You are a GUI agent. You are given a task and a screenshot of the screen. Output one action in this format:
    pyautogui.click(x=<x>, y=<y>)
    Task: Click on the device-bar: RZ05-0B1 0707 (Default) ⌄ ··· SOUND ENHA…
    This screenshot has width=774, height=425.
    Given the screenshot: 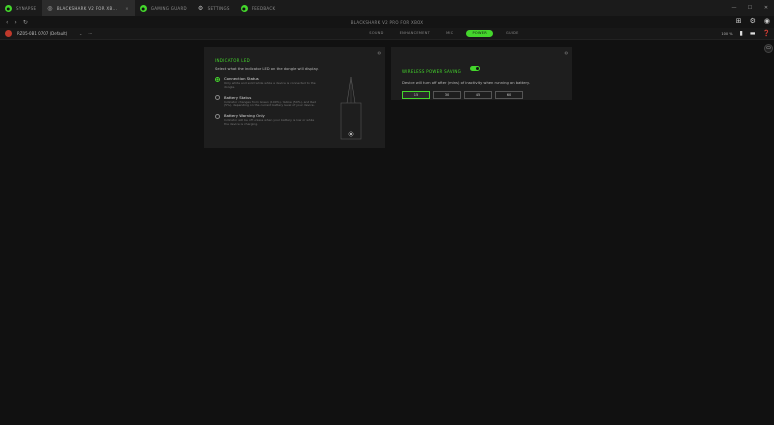 What is the action you would take?
    pyautogui.click(x=387, y=34)
    